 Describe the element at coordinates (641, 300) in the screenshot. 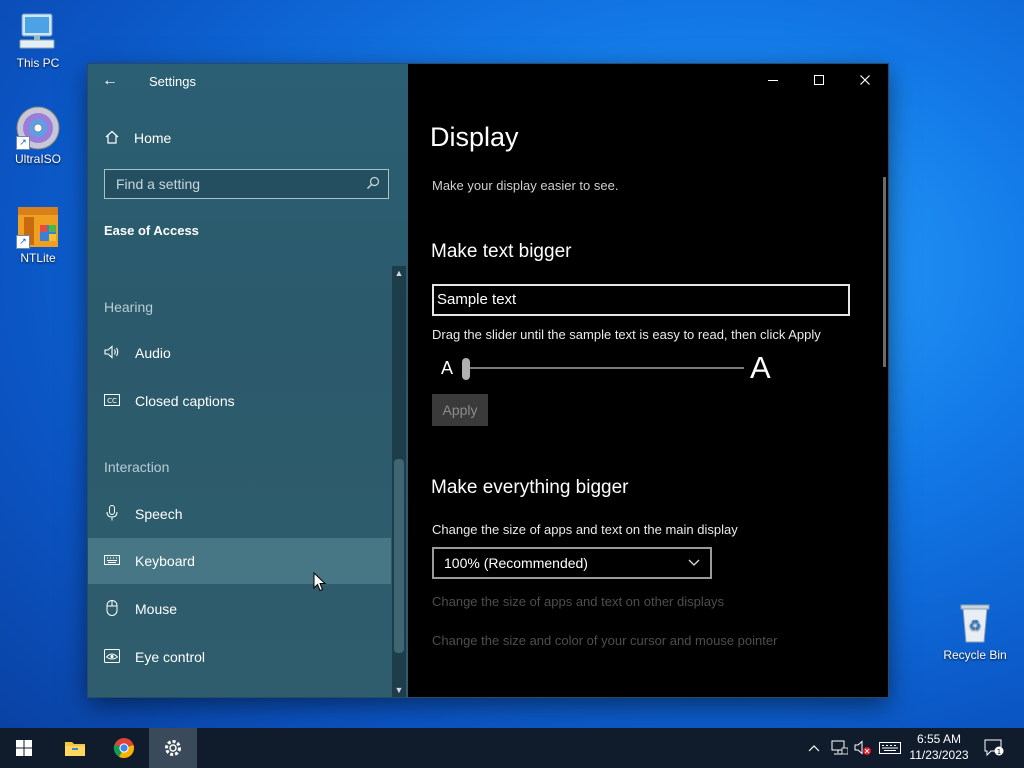

I see `sample-text-preview: Sample text` at that location.